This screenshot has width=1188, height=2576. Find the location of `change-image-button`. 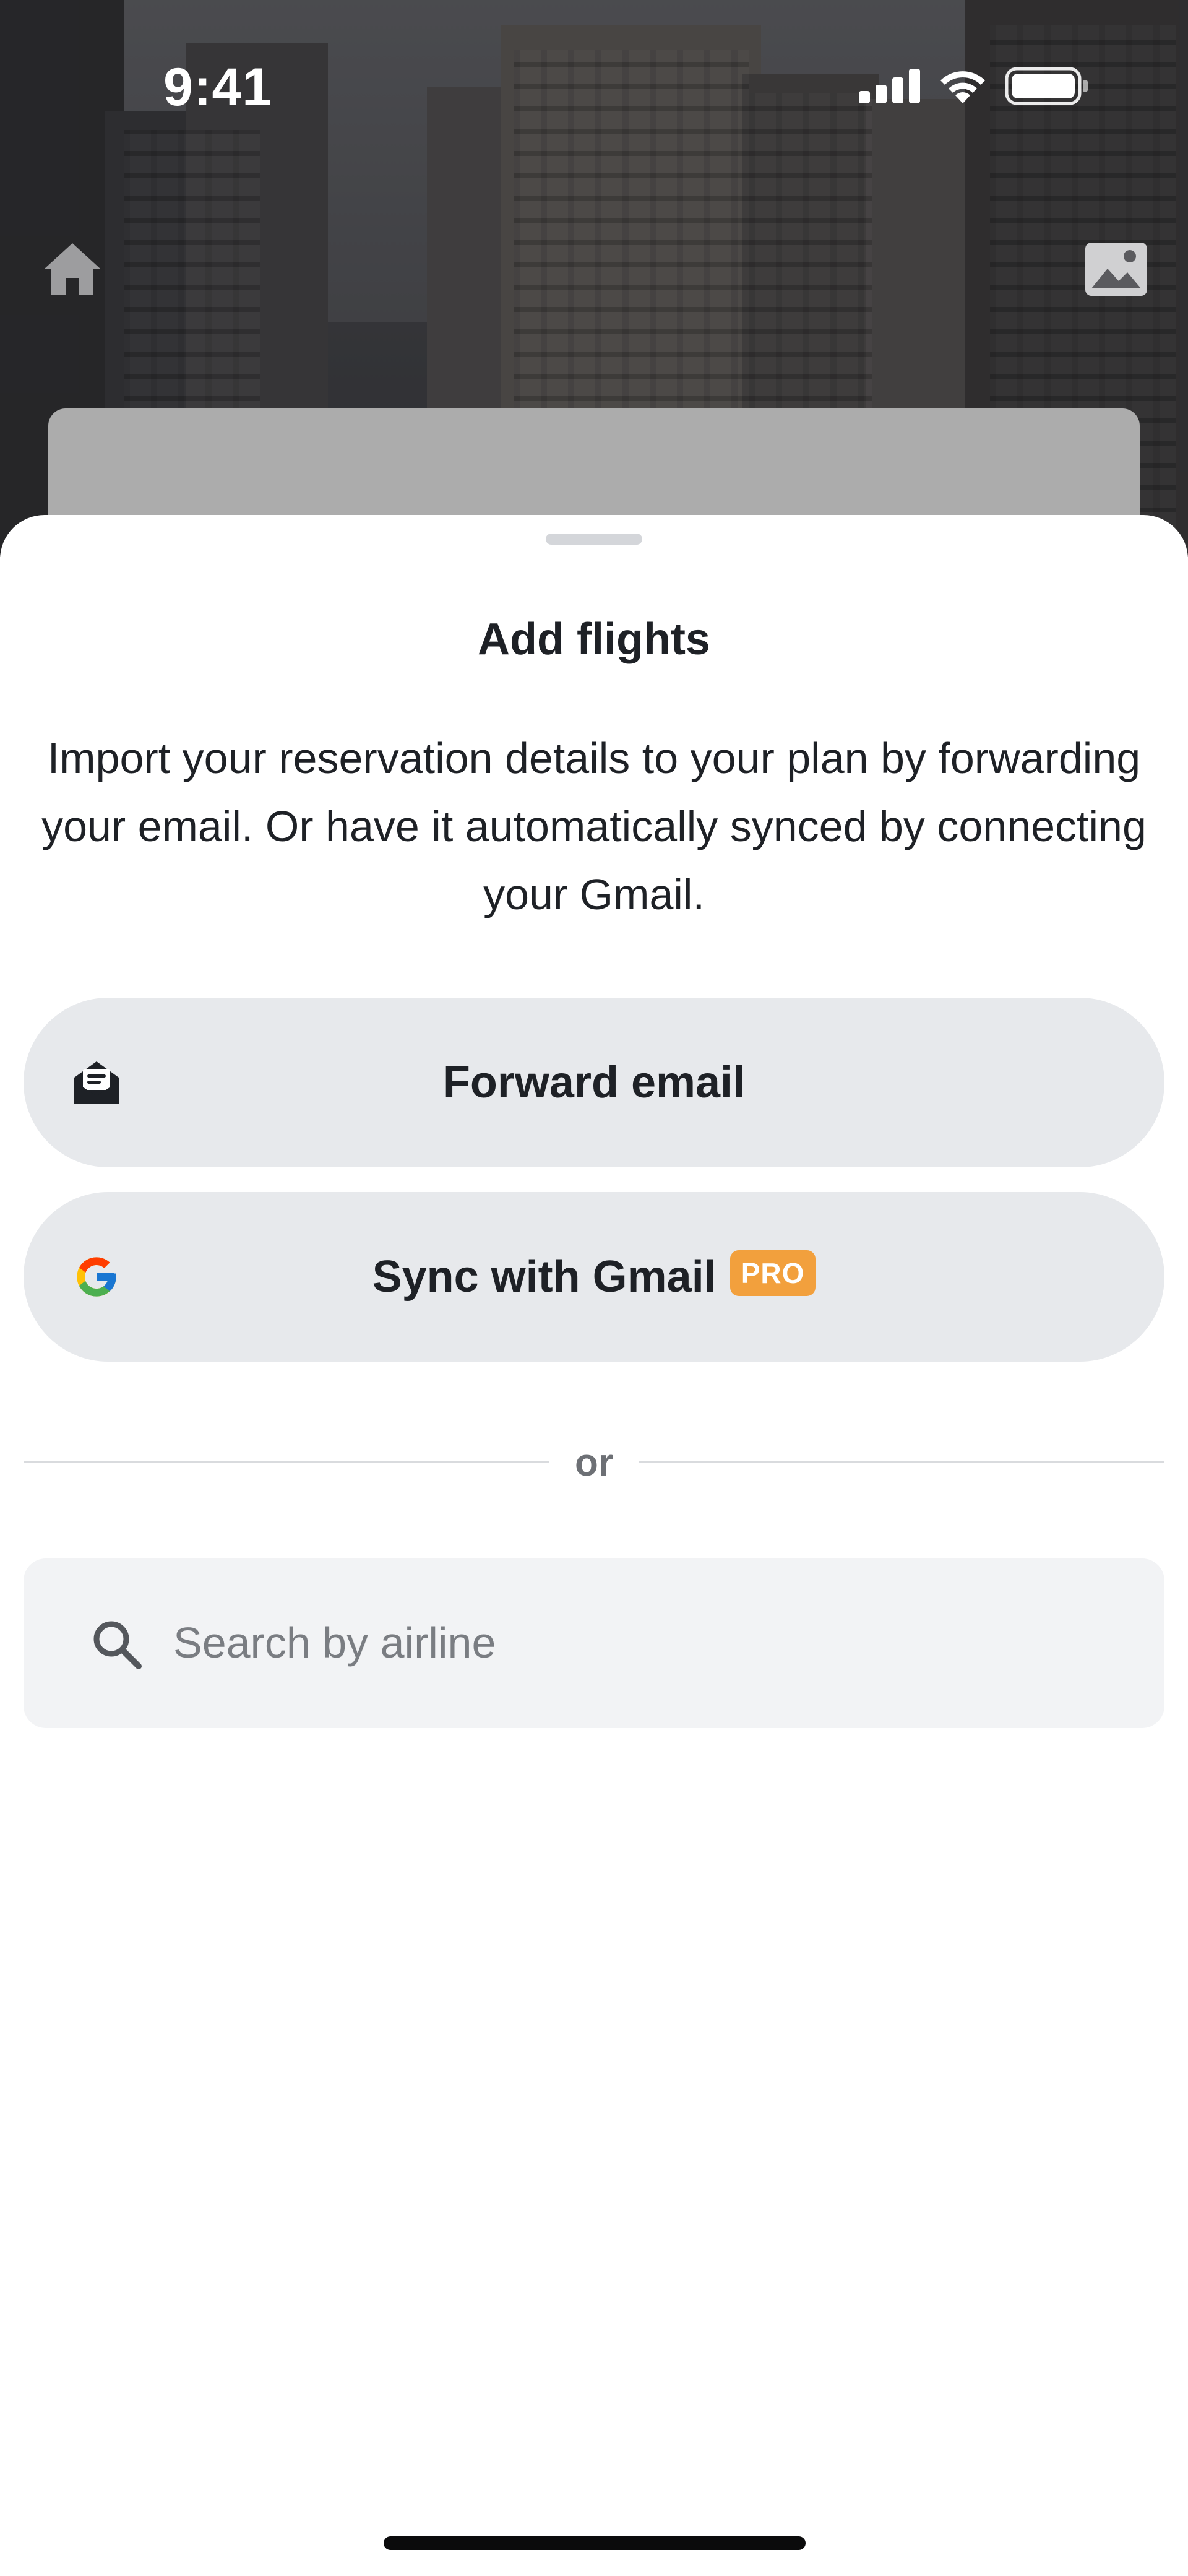

change-image-button is located at coordinates (1116, 269).